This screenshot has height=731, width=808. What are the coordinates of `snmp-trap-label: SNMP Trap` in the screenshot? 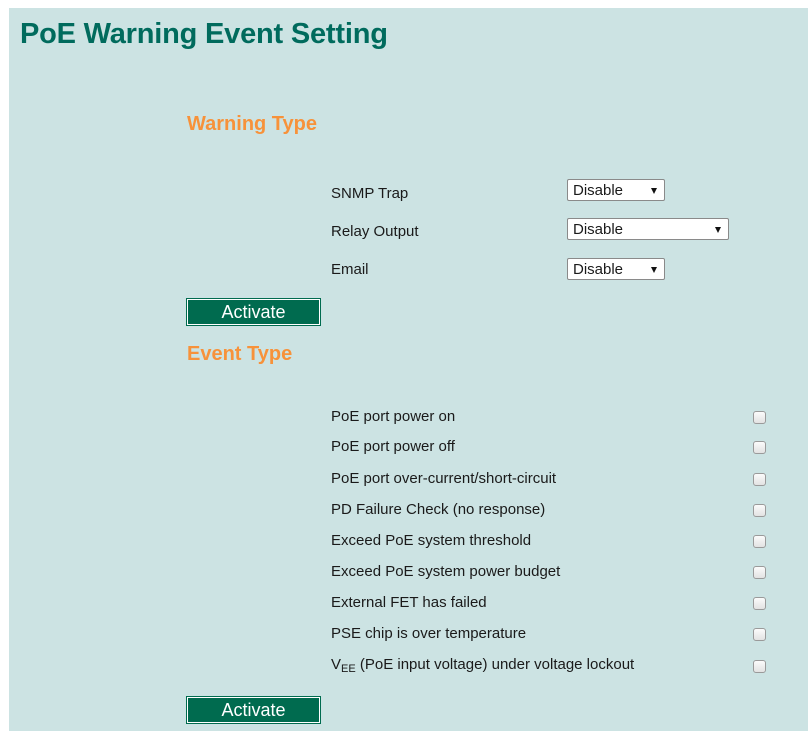 It's located at (370, 193).